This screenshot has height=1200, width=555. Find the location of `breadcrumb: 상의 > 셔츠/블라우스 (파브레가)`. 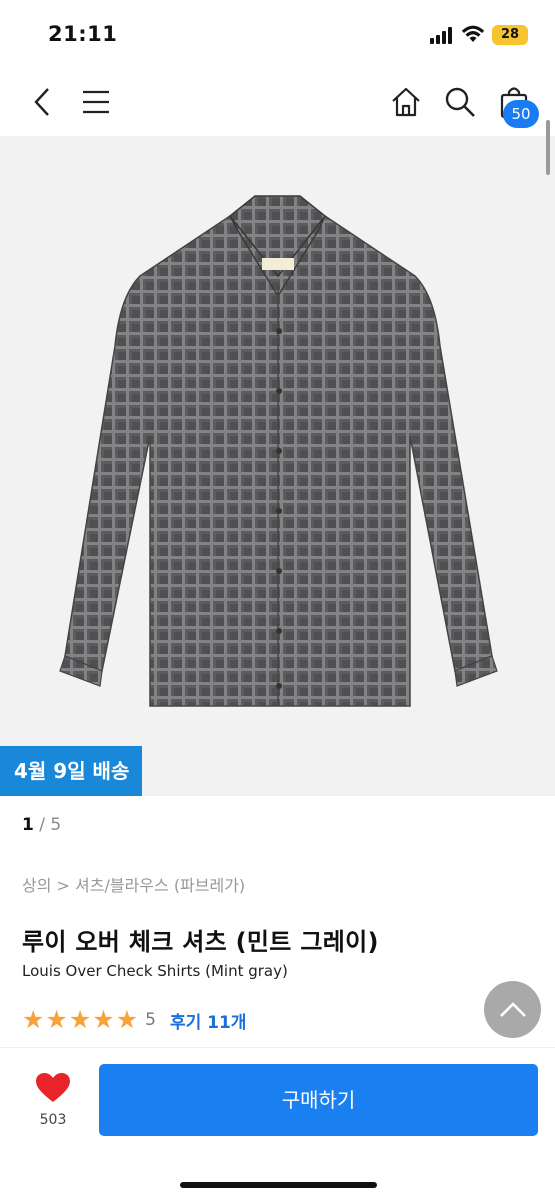

breadcrumb: 상의 > 셔츠/블라우스 (파브레가) is located at coordinates (133, 884).